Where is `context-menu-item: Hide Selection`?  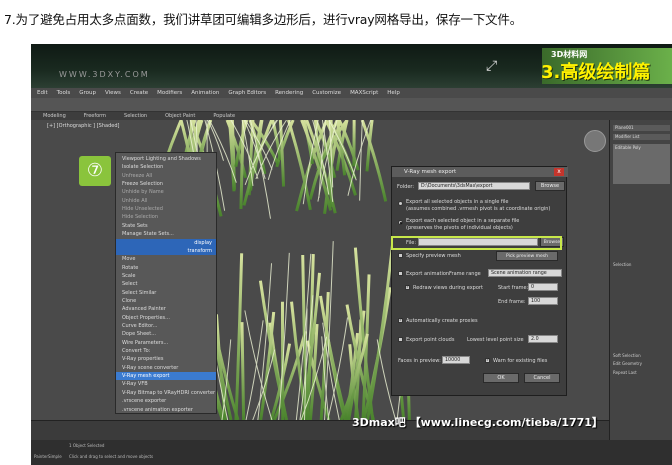
context-menu-item: Hide Selection is located at coordinates (166, 217).